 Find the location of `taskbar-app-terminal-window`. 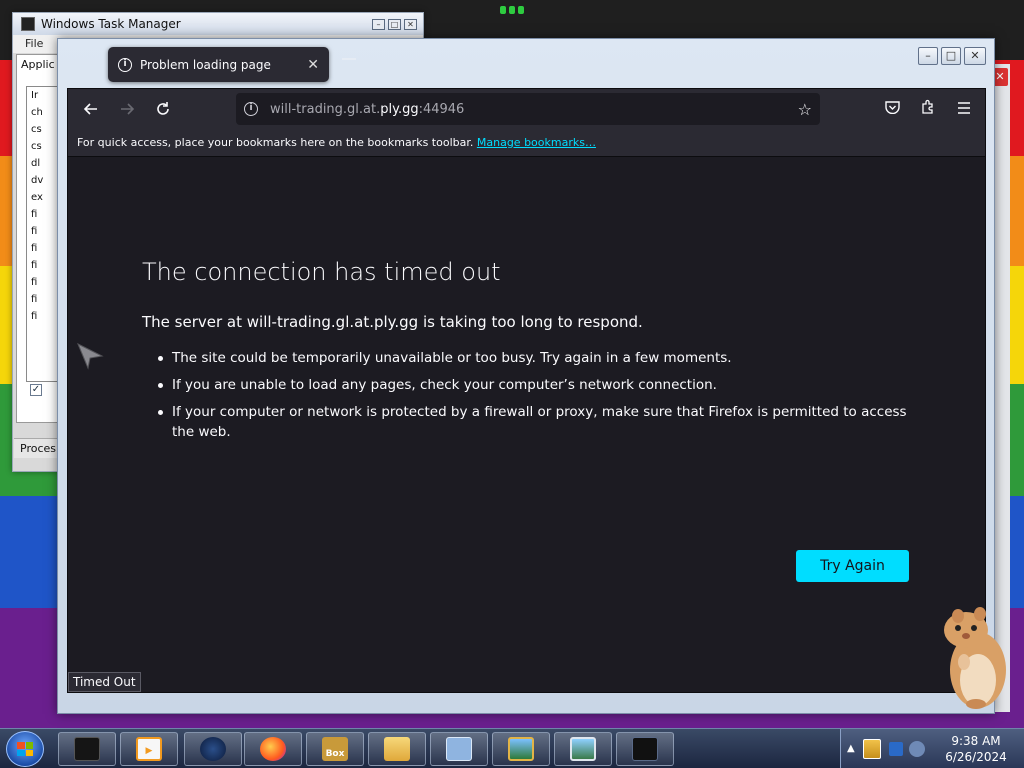

taskbar-app-terminal-window is located at coordinates (645, 749).